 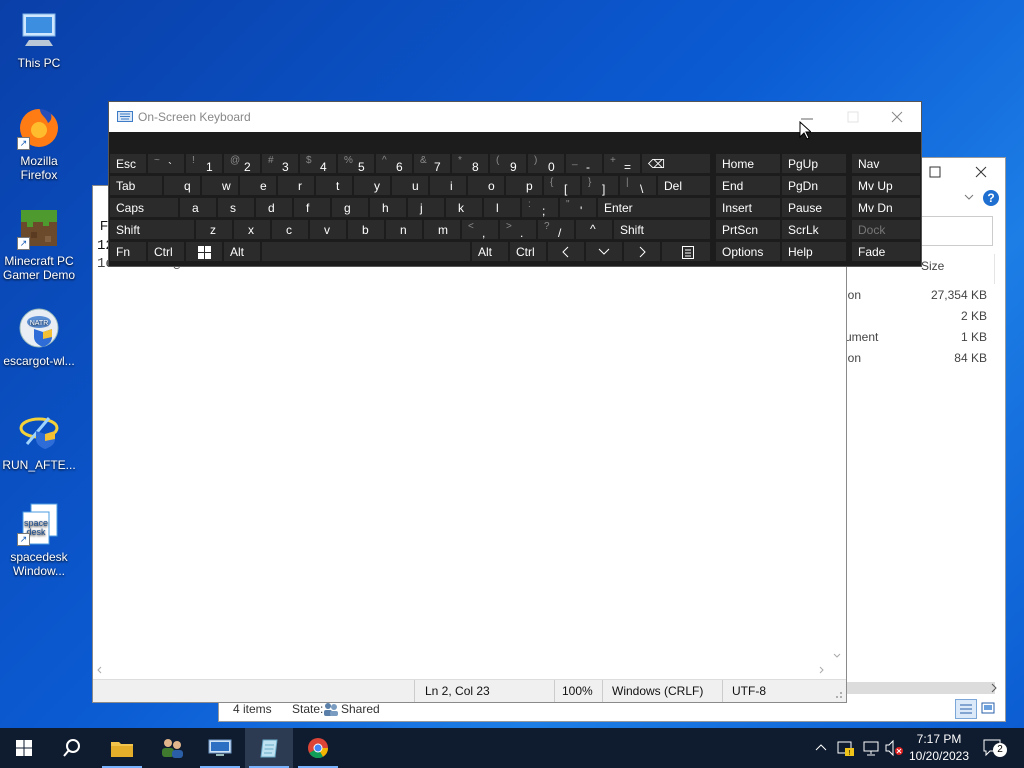 What do you see at coordinates (686, 251) in the screenshot?
I see `key-menu` at bounding box center [686, 251].